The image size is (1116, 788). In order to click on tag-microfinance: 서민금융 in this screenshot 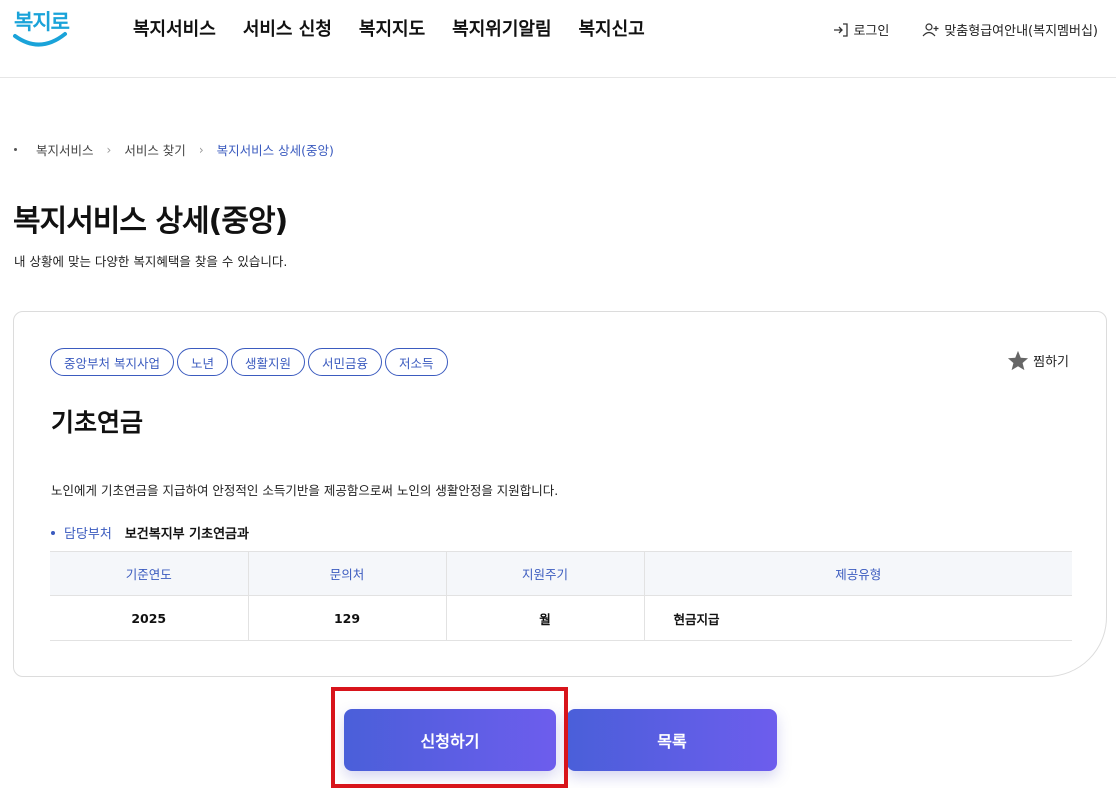, I will do `click(345, 362)`.